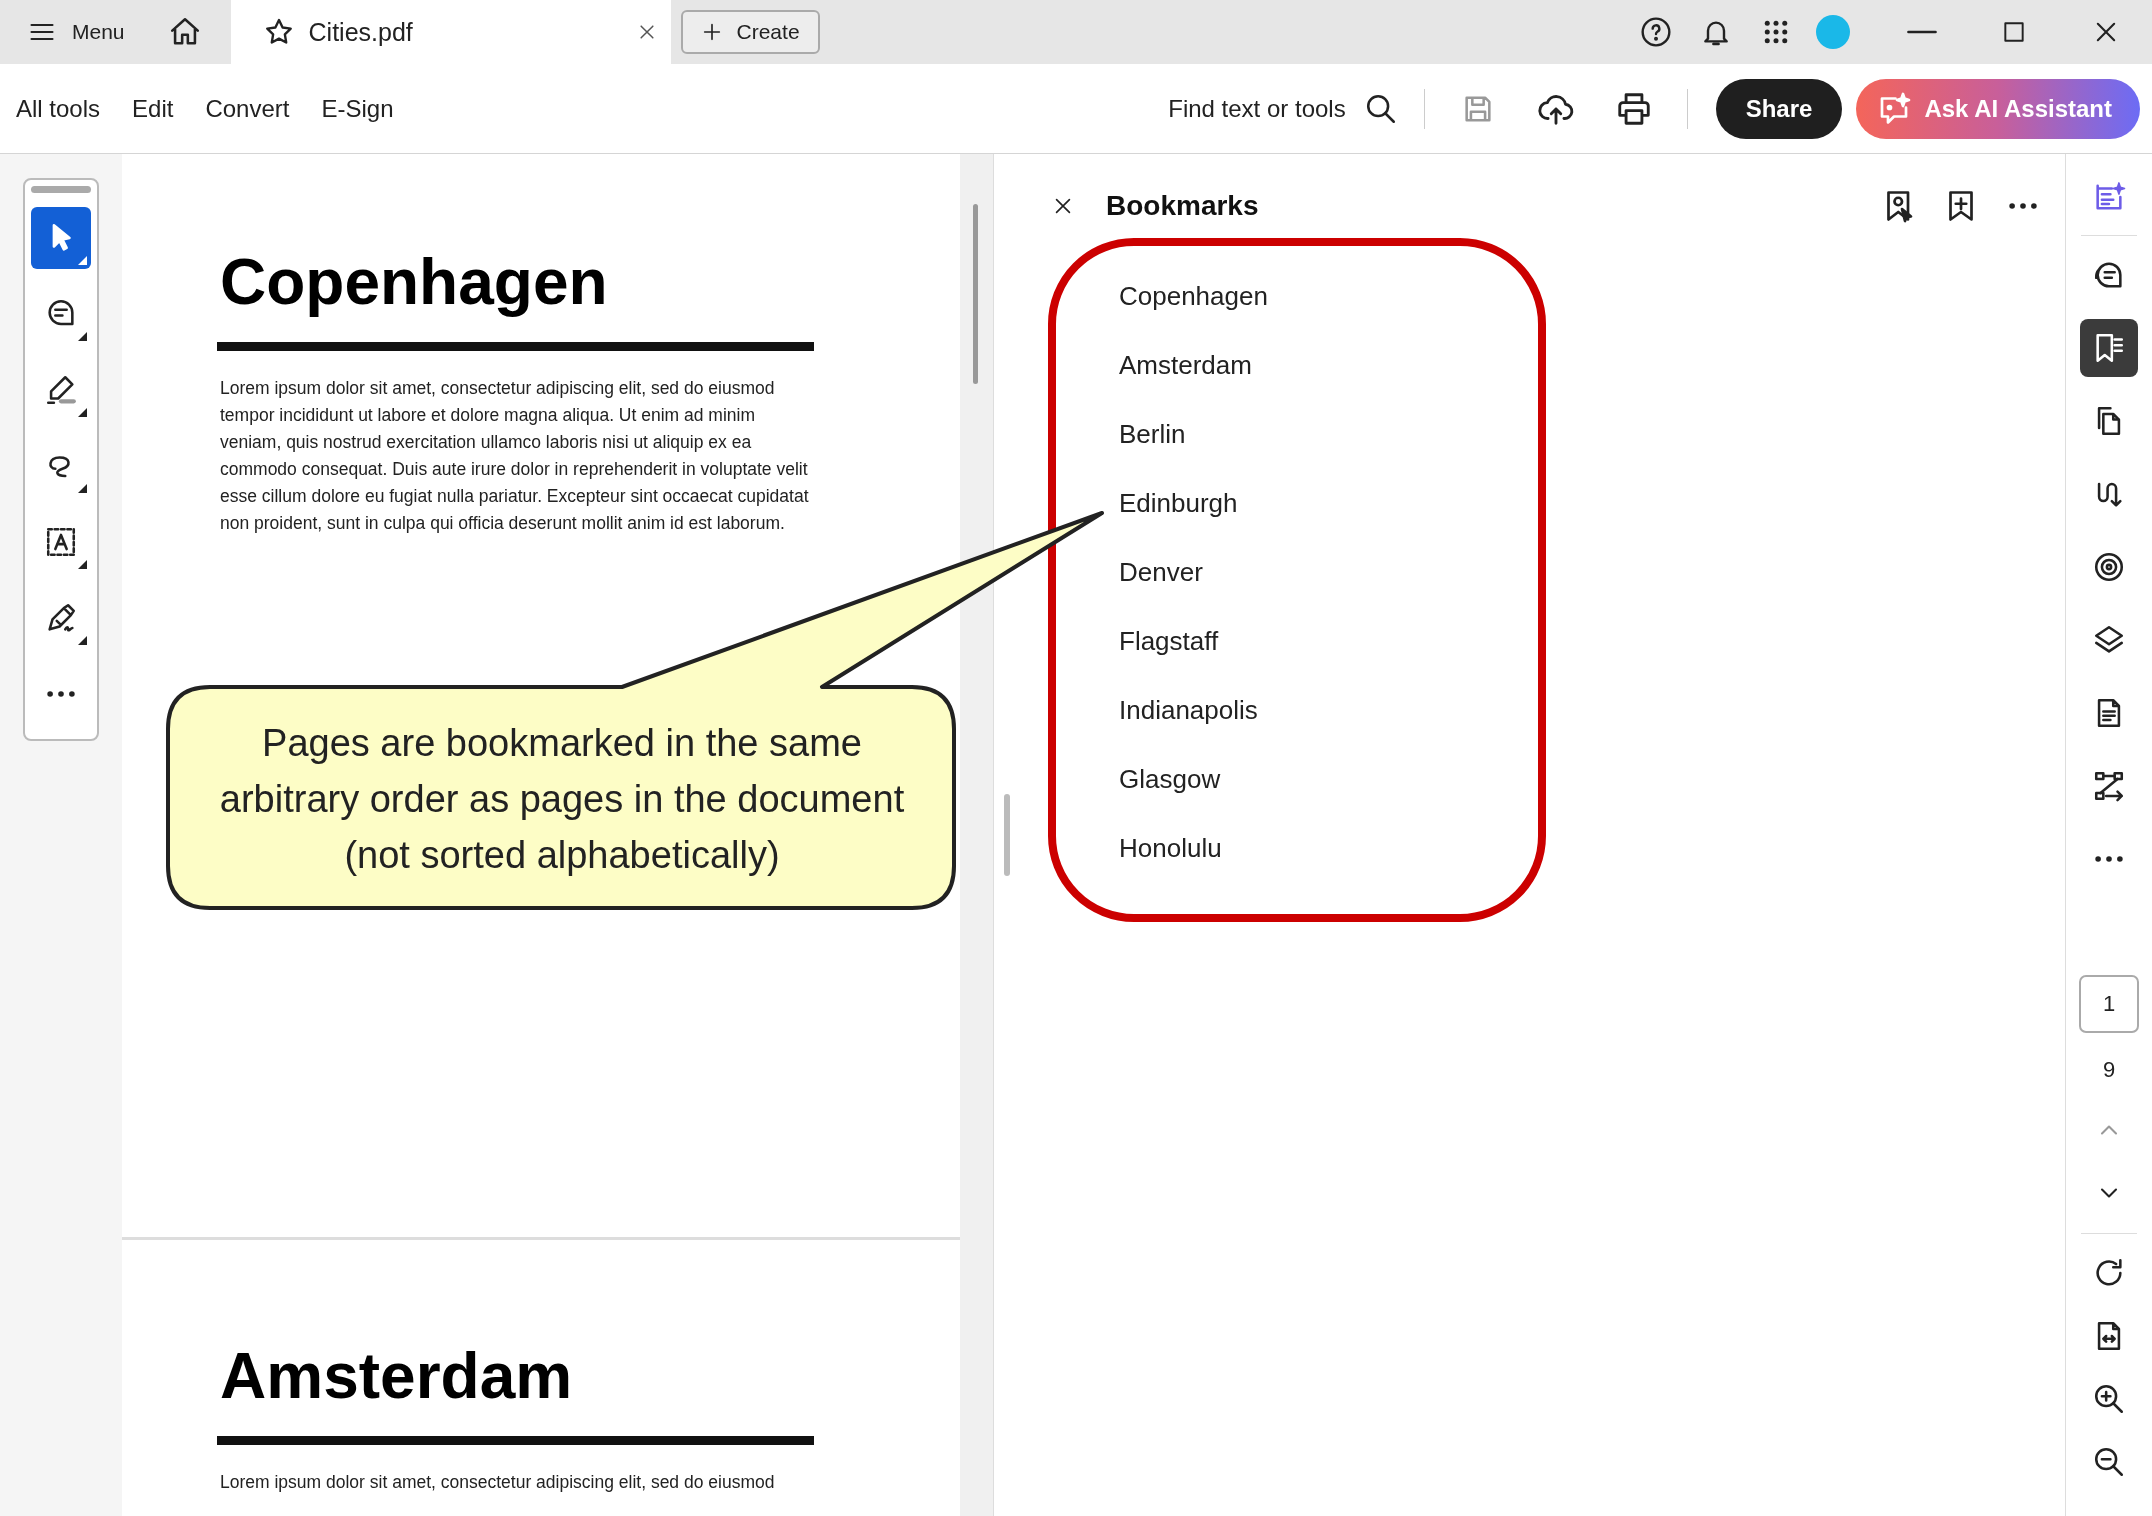 The image size is (2152, 1516). Describe the element at coordinates (1170, 848) in the screenshot. I see `bookmark-item: Honolulu` at that location.